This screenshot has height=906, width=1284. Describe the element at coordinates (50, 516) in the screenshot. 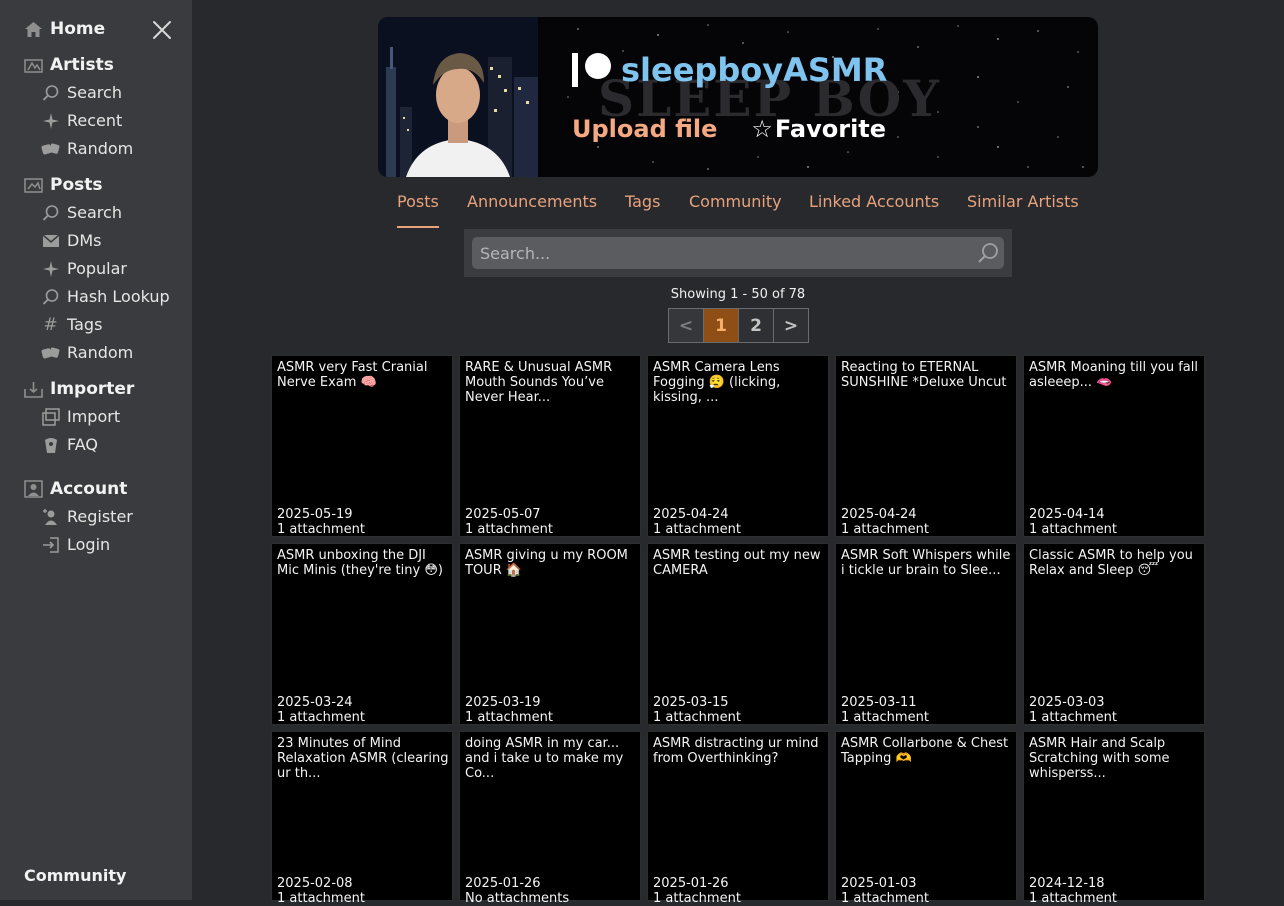

I see `register-icon` at that location.